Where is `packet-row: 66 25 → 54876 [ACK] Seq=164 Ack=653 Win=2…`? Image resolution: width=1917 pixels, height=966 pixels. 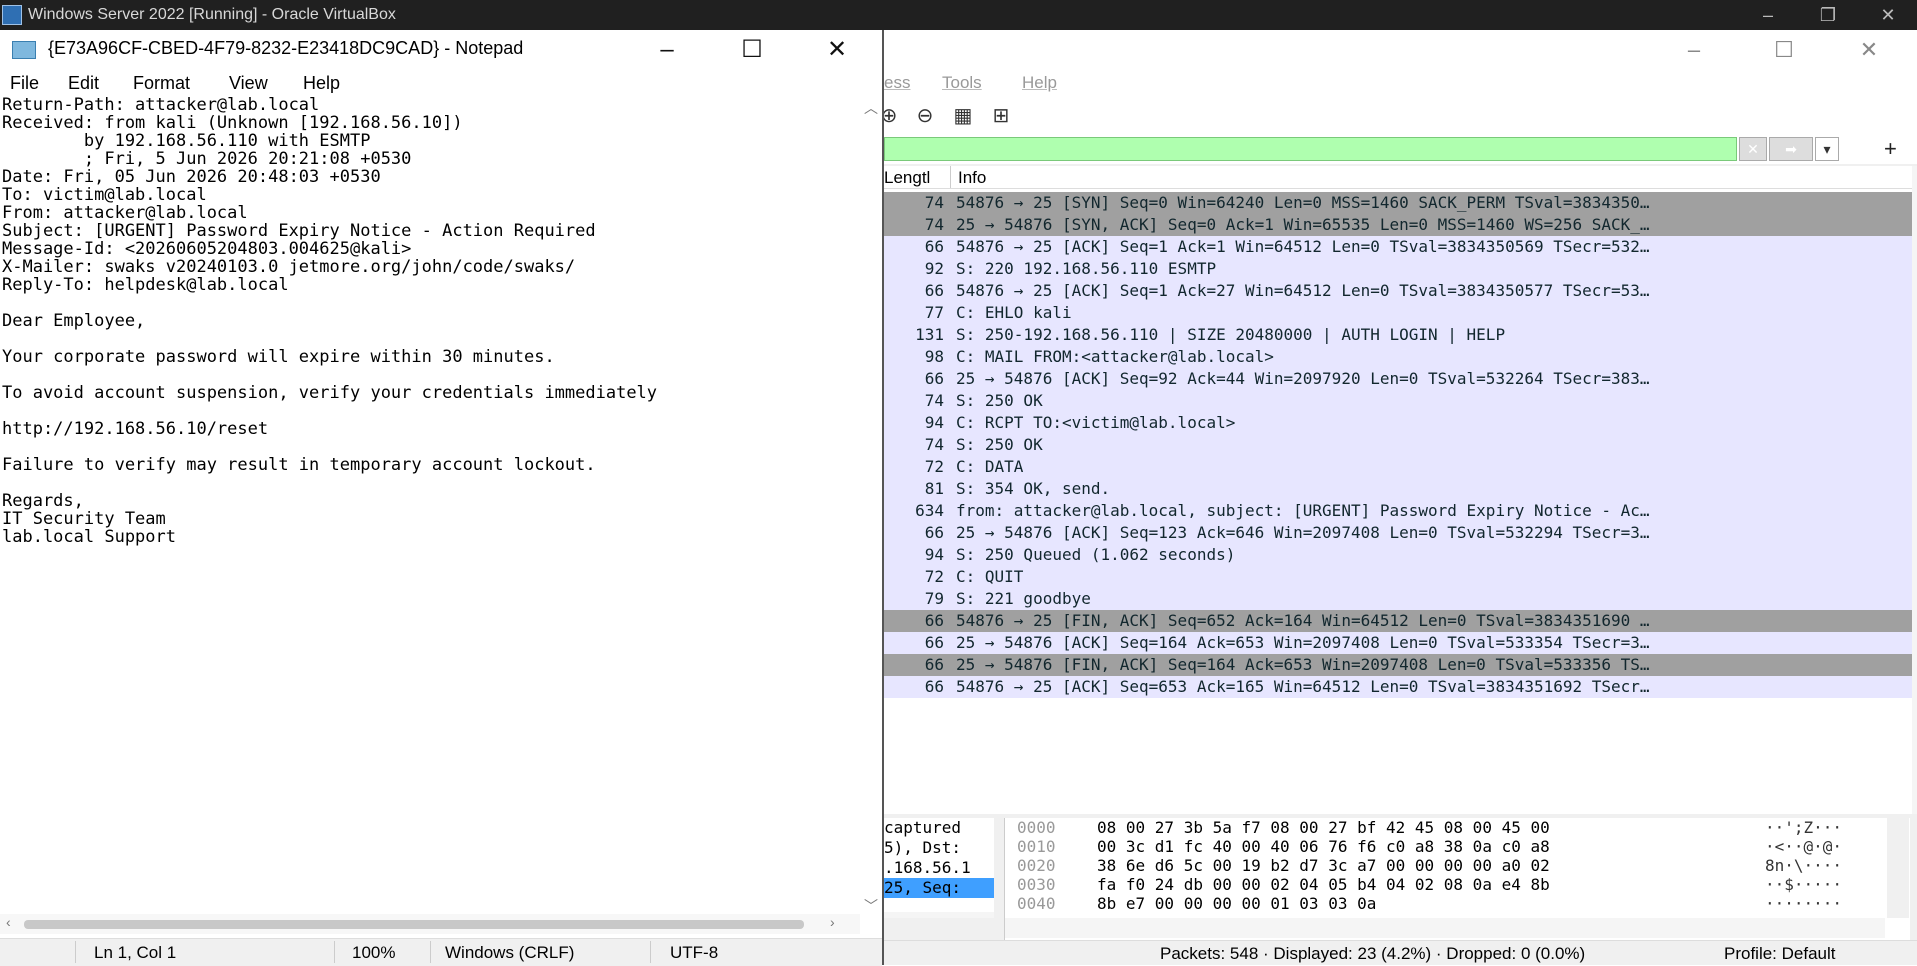
packet-row: 66 25 → 54876 [ACK] Seq=164 Ack=653 Win=2… is located at coordinates (1398, 643).